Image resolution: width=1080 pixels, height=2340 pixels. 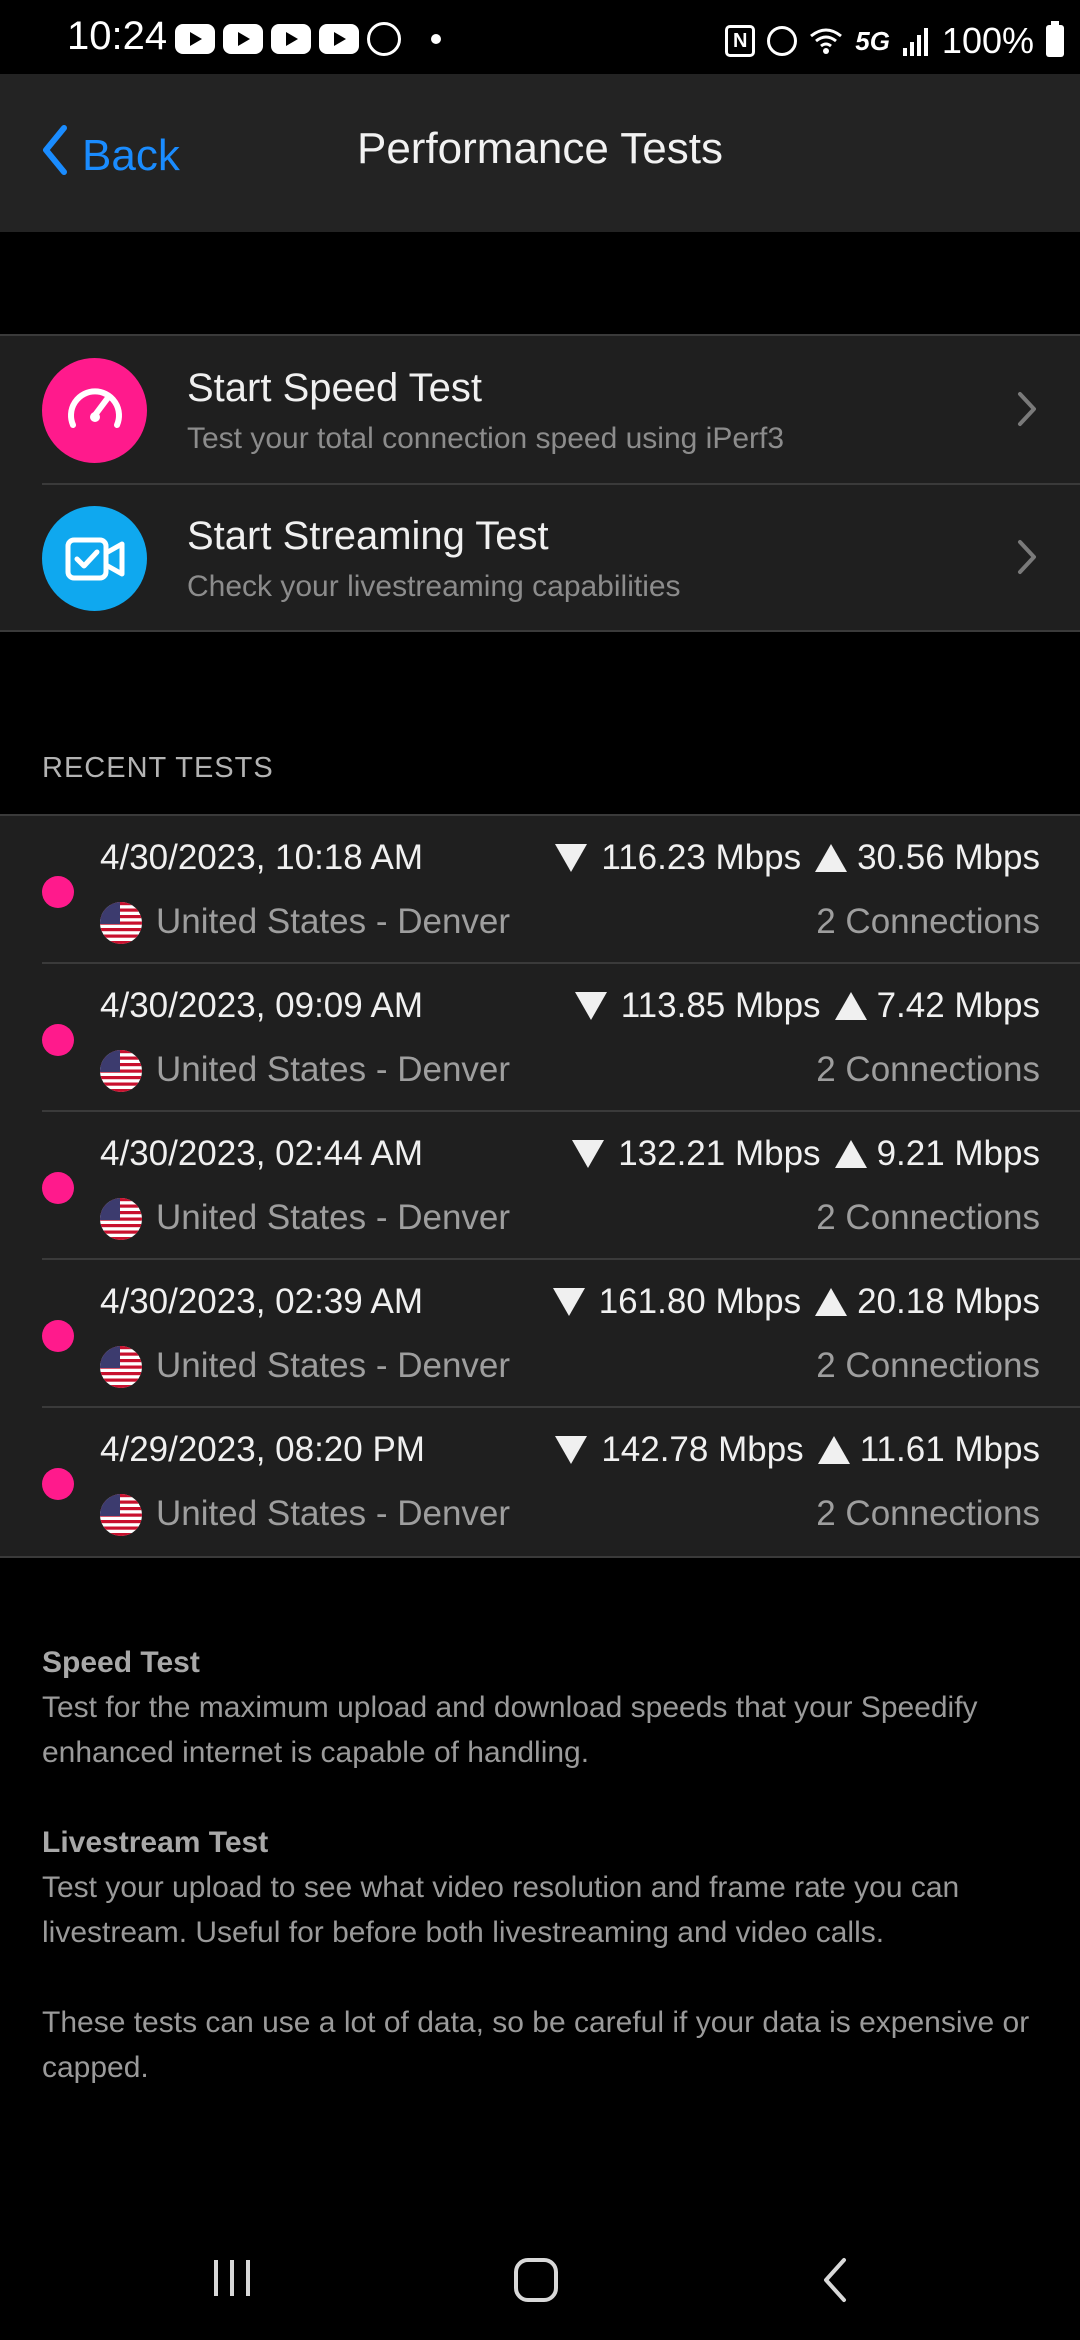 I want to click on home-button, so click(x=536, y=2282).